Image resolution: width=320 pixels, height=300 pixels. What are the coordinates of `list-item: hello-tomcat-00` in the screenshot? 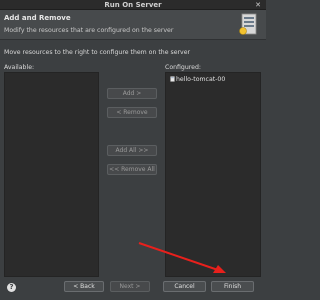 It's located at (197, 79).